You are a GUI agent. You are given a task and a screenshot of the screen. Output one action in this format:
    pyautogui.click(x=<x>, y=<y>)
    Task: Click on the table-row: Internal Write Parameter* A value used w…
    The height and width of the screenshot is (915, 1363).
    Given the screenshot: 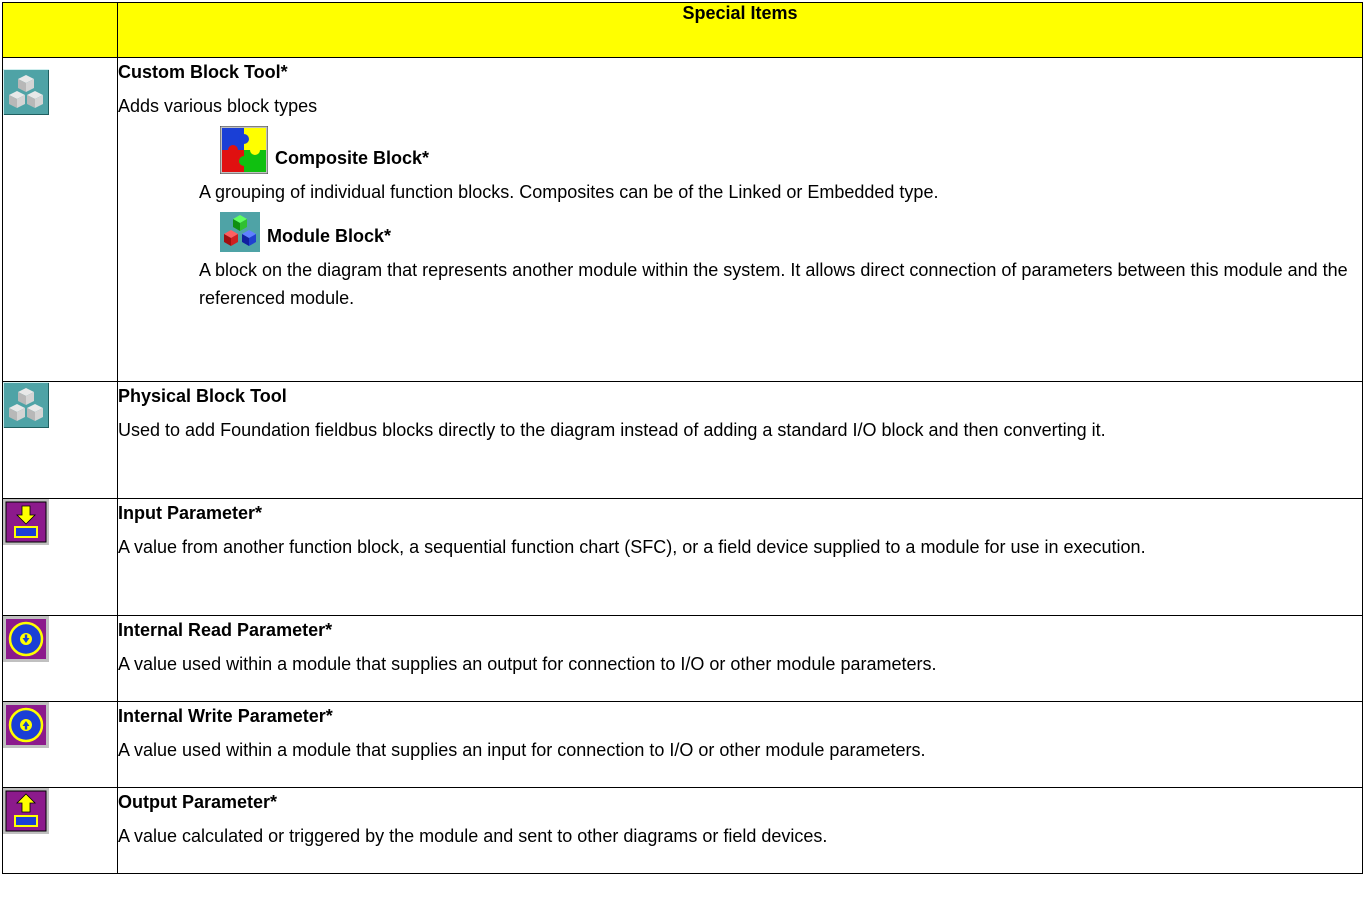 What is the action you would take?
    pyautogui.click(x=682, y=744)
    